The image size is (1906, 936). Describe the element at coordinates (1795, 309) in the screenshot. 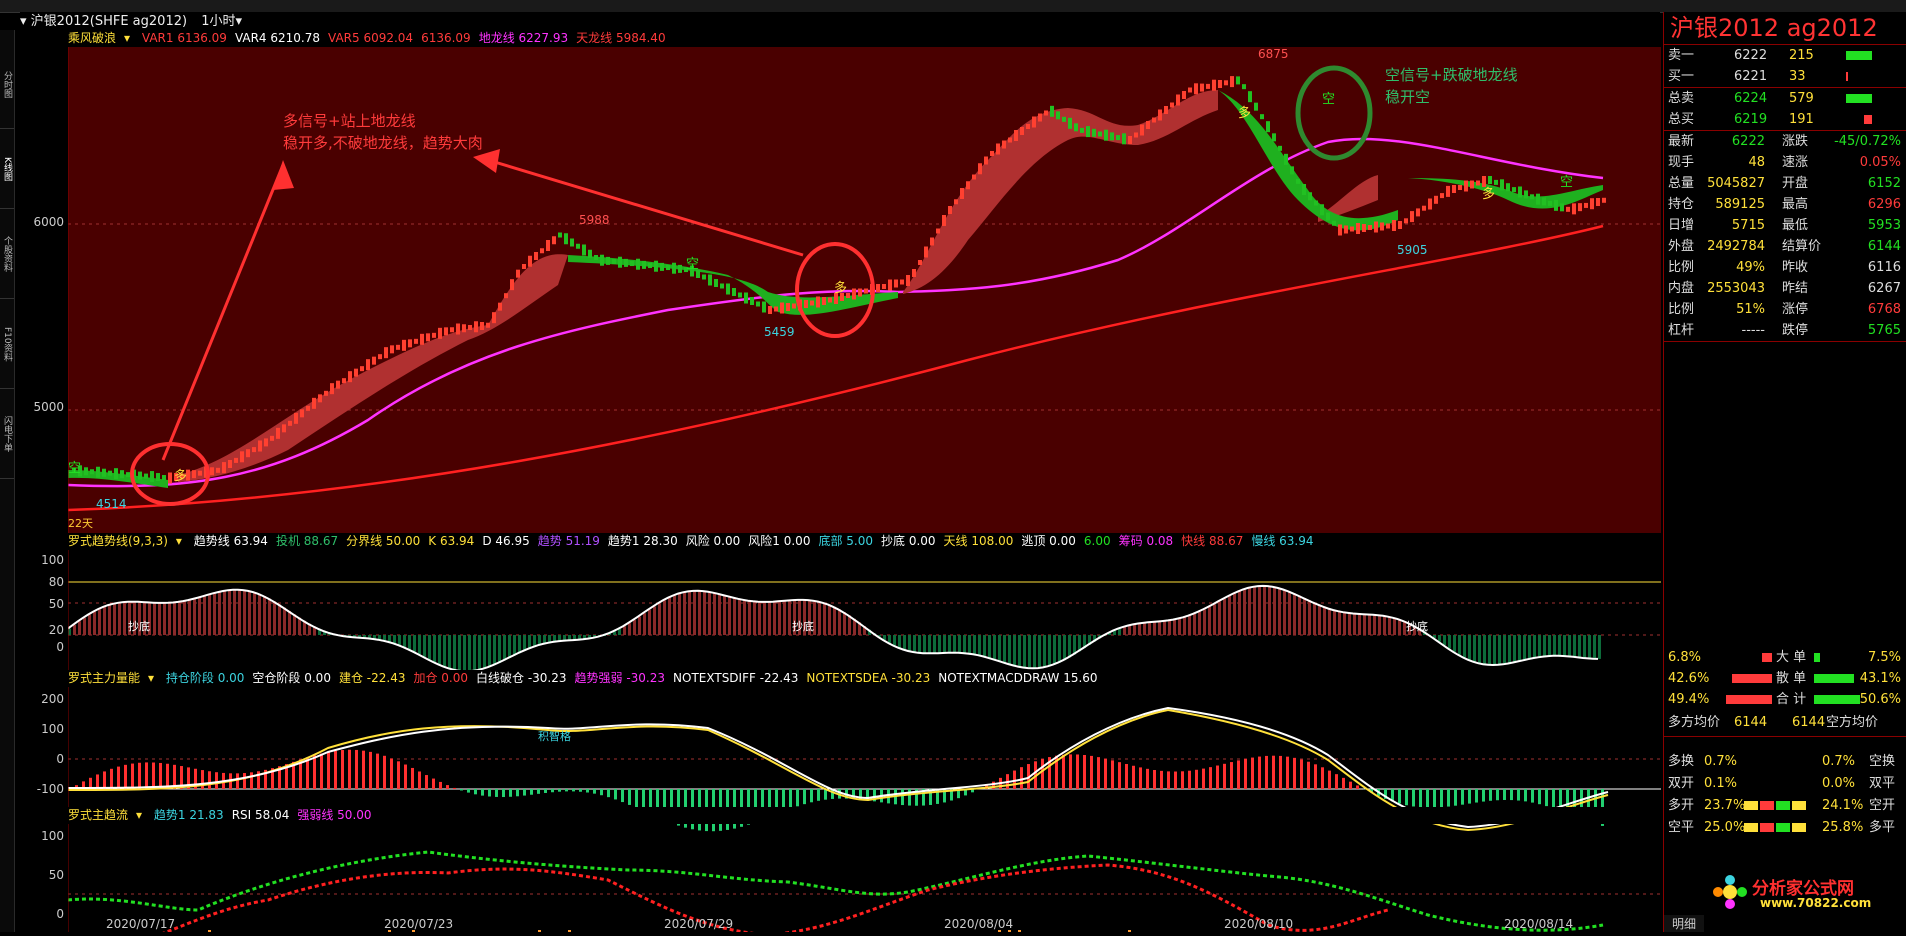

I see `stat-label: 涨停` at that location.